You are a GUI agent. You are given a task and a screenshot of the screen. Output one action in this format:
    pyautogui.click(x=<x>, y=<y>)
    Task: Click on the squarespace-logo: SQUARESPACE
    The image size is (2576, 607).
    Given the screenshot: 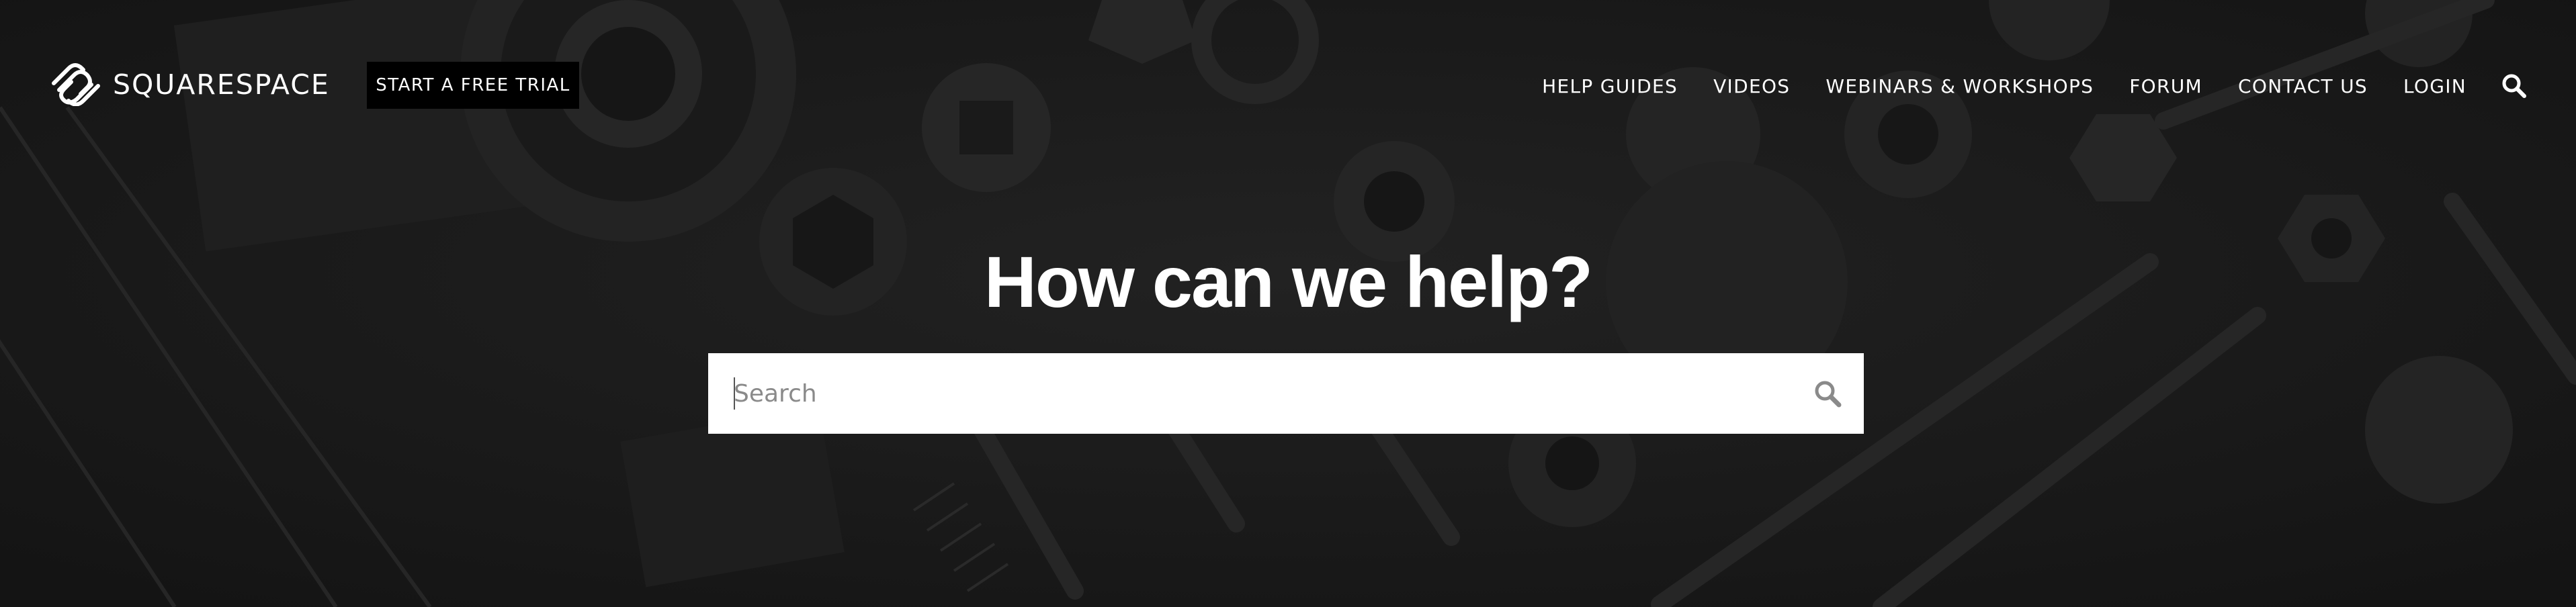 What is the action you would take?
    pyautogui.click(x=189, y=84)
    